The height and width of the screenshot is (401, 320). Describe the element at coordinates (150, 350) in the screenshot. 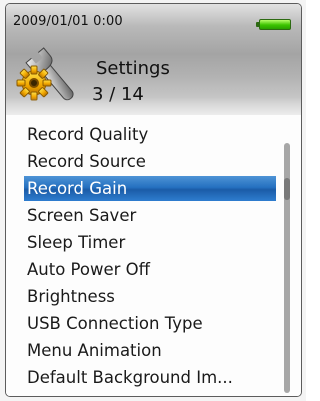

I see `menu-item-menu-animation: Menu Animation` at that location.